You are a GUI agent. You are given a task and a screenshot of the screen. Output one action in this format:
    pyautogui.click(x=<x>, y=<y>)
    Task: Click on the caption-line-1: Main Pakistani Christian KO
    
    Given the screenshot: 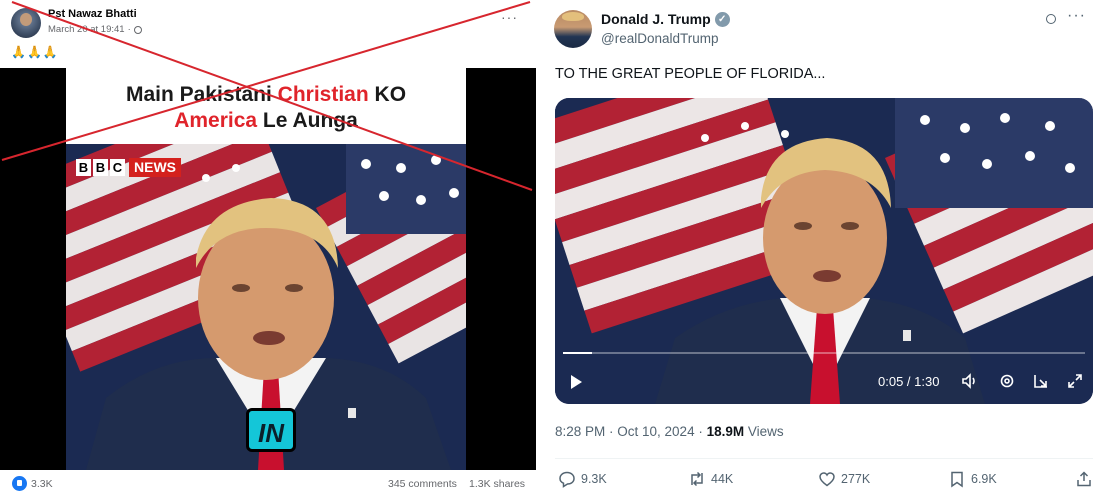 What is the action you would take?
    pyautogui.click(x=266, y=94)
    